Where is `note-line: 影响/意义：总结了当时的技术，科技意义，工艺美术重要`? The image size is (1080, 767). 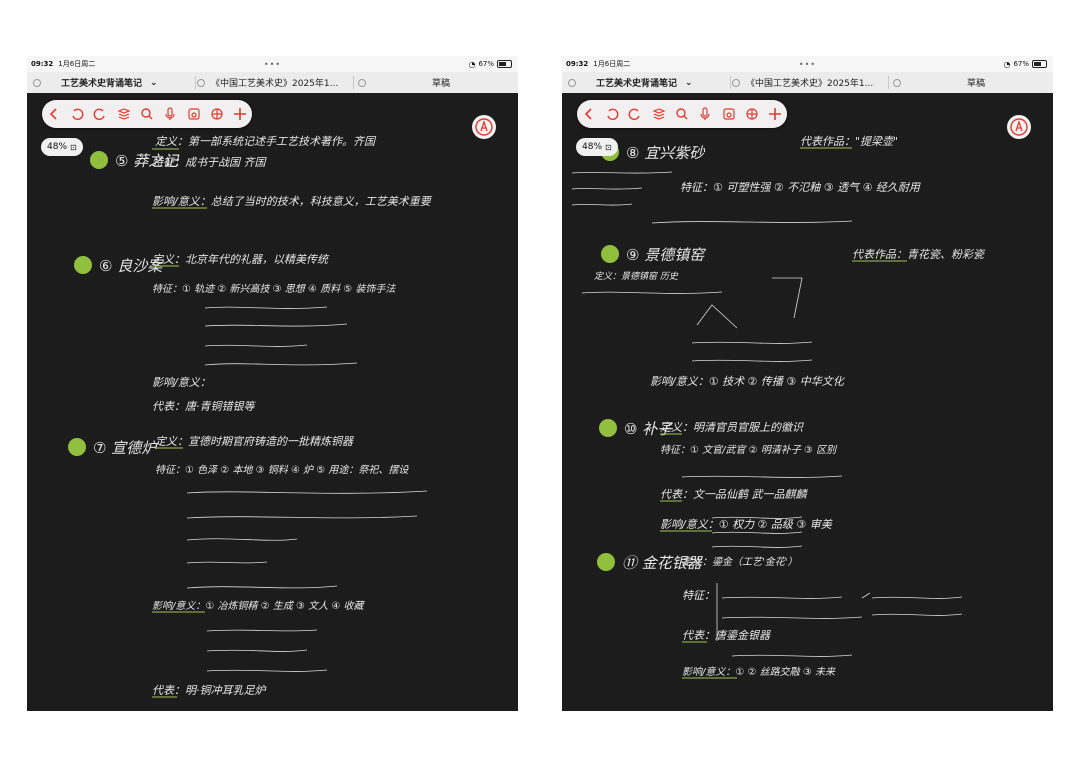 note-line: 影响/意义：总结了当时的技术，科技意义，工艺美术重要 is located at coordinates (292, 201).